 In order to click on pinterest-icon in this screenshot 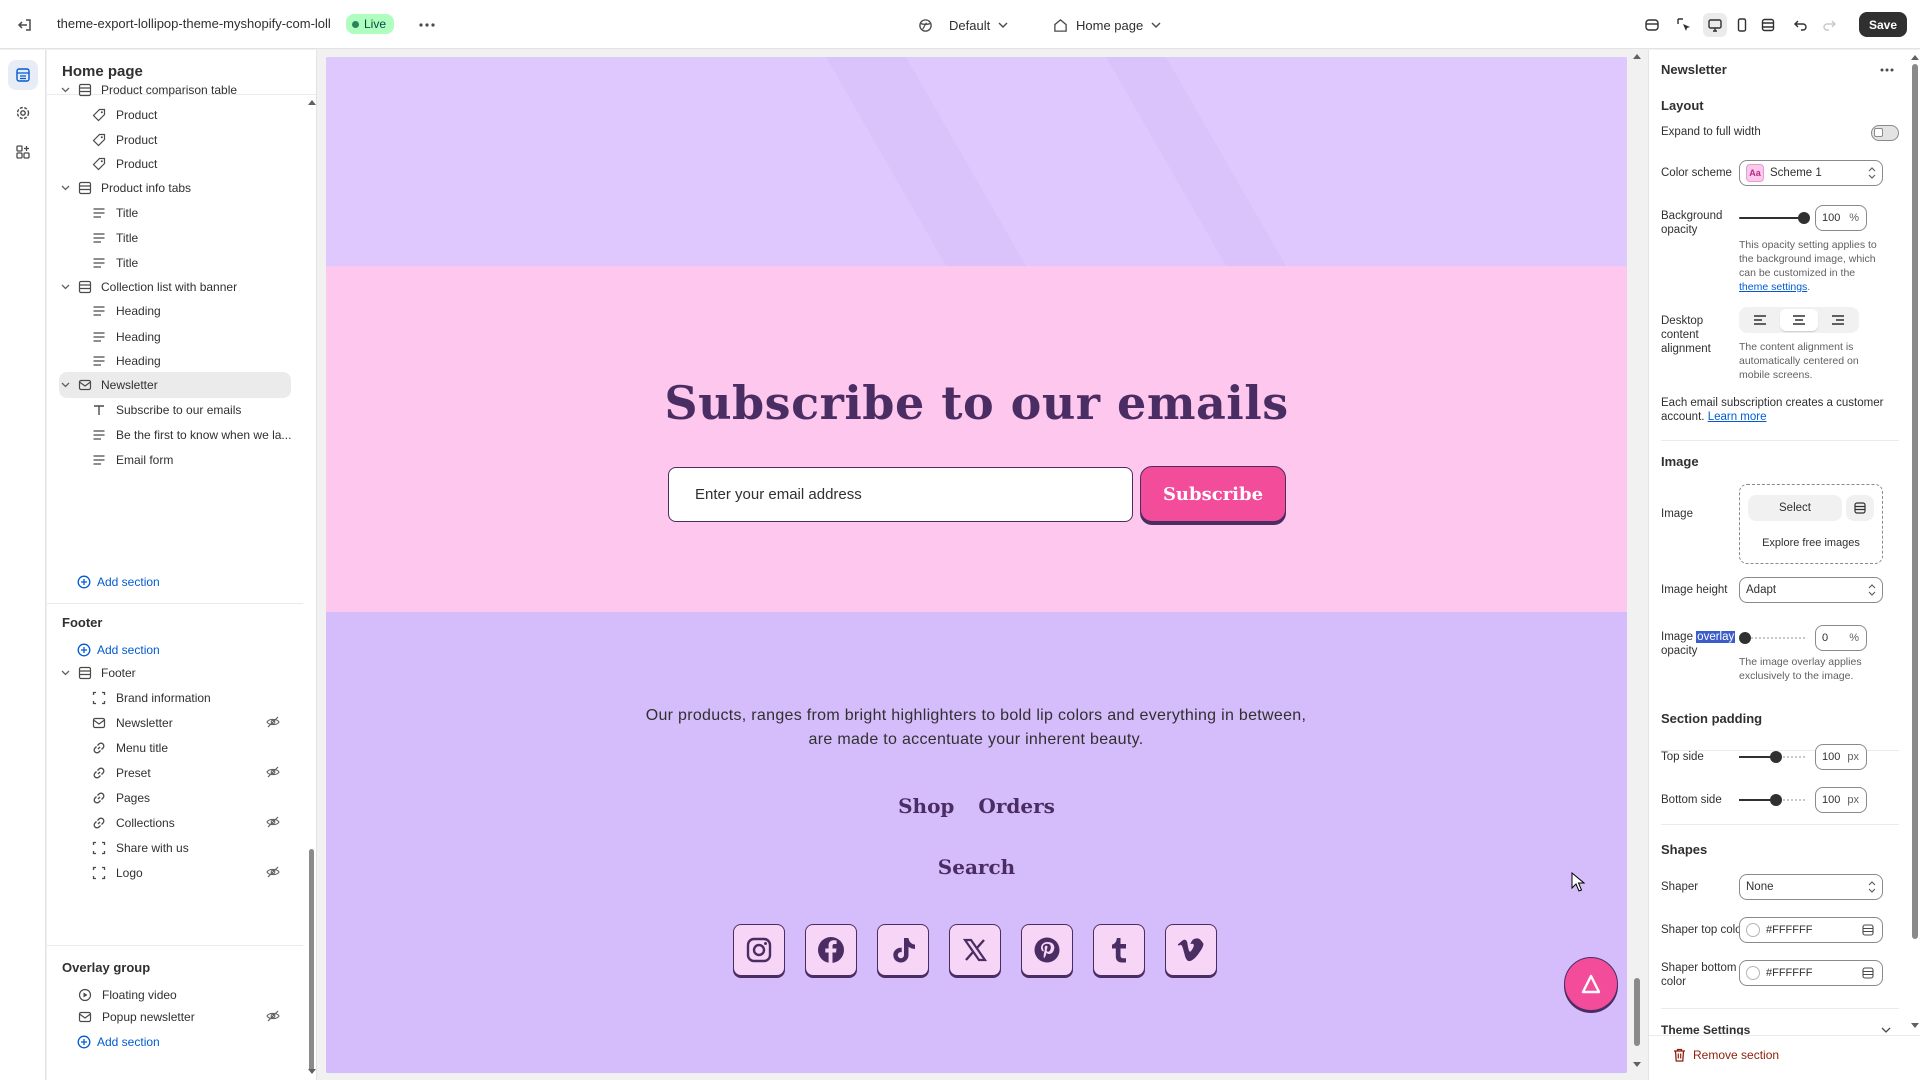, I will do `click(1047, 950)`.